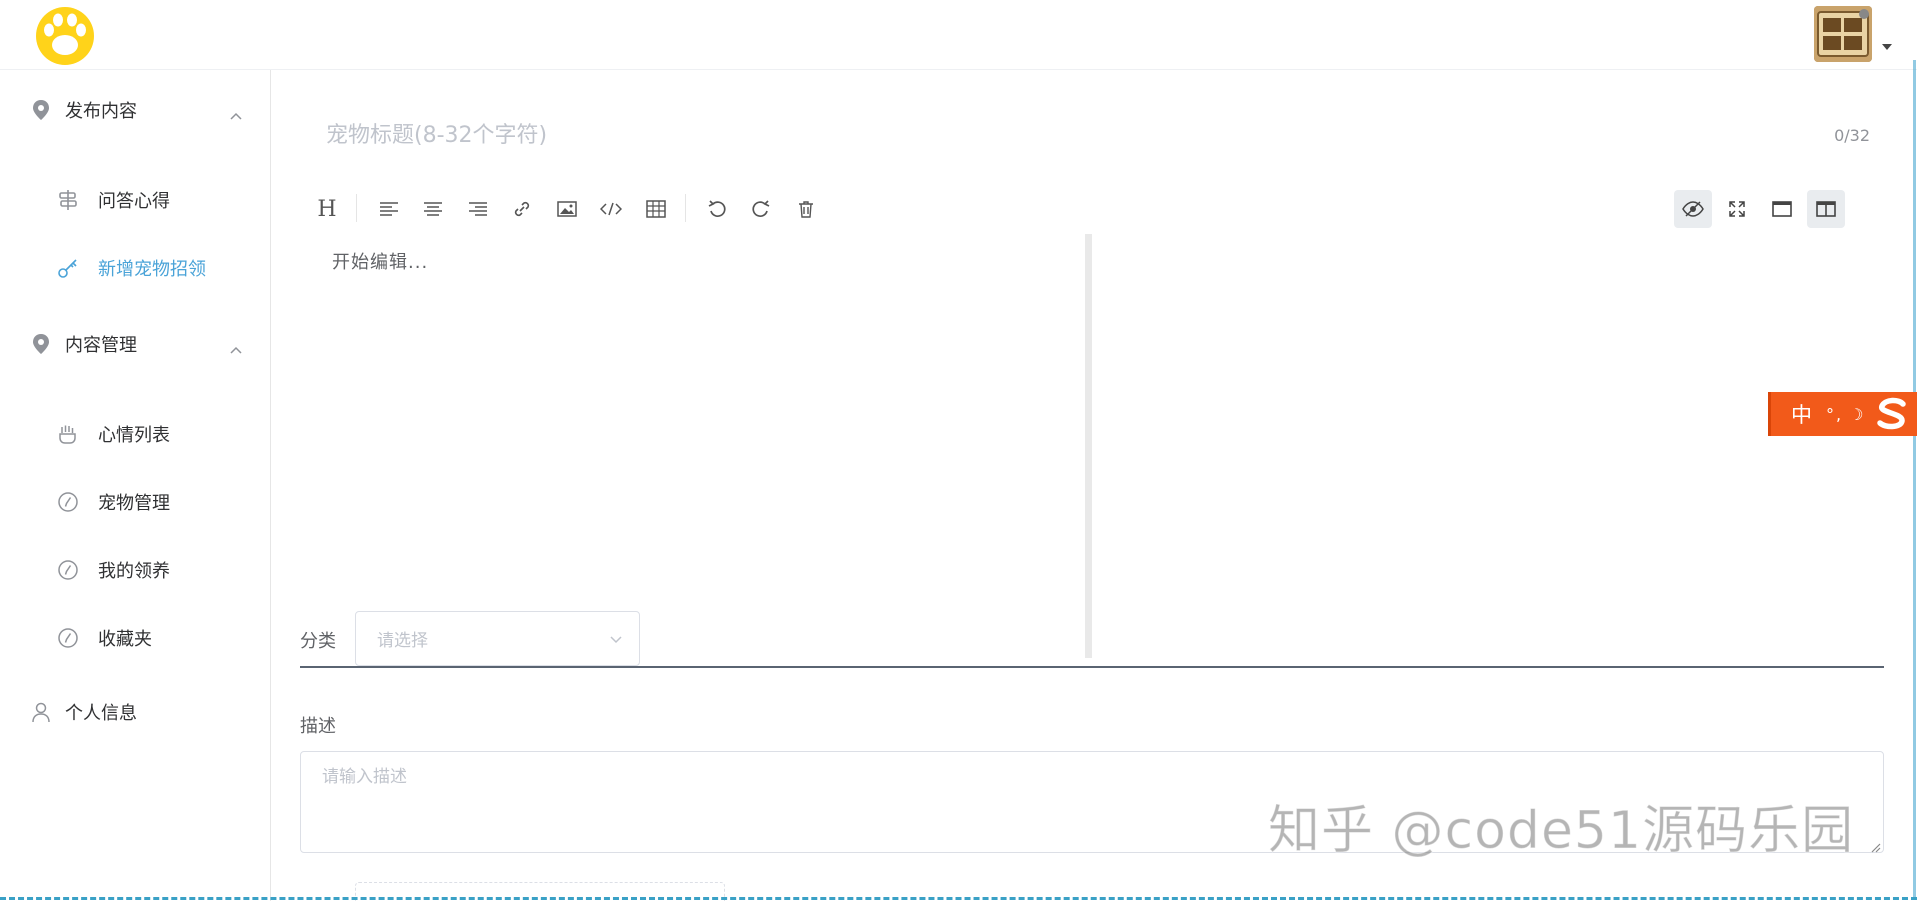 The width and height of the screenshot is (1917, 901). Describe the element at coordinates (656, 209) in the screenshot. I see `table-icon` at that location.